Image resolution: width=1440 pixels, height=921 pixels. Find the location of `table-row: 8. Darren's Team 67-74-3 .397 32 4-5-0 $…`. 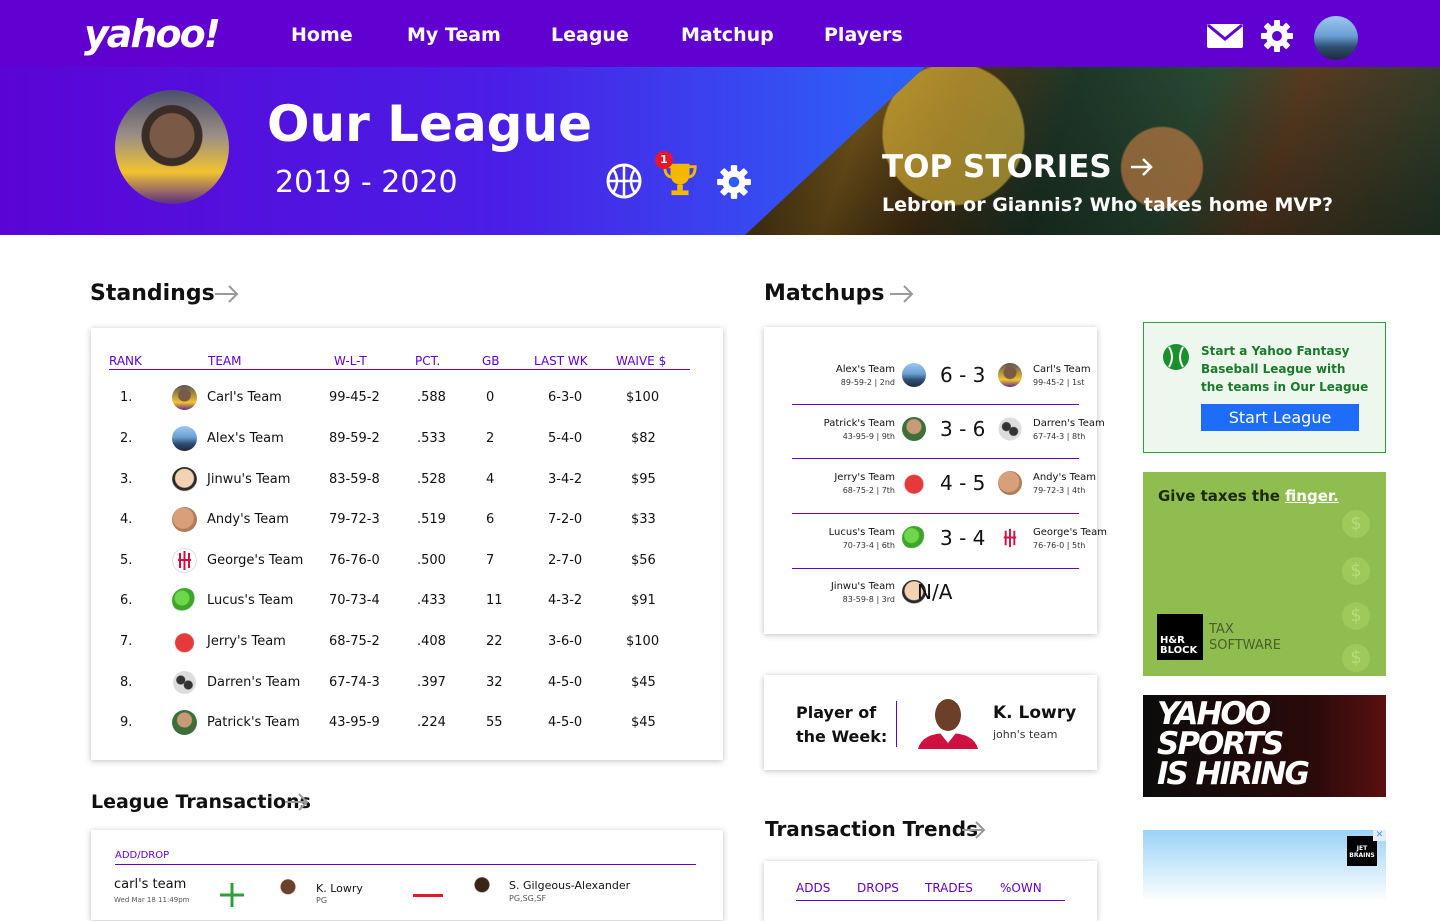

table-row: 8. Darren's Team 67-74-3 .397 32 4-5-0 $… is located at coordinates (407, 683).